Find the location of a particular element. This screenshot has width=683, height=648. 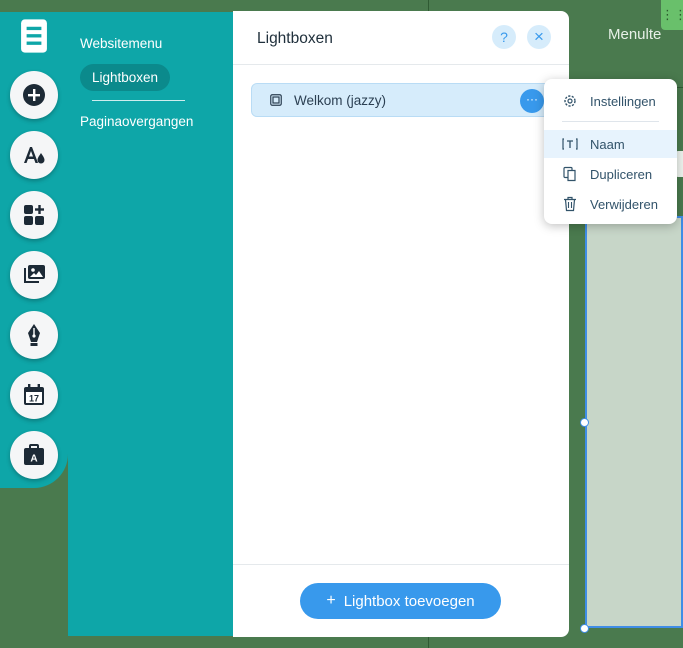

pages-button is located at coordinates (34, 36).